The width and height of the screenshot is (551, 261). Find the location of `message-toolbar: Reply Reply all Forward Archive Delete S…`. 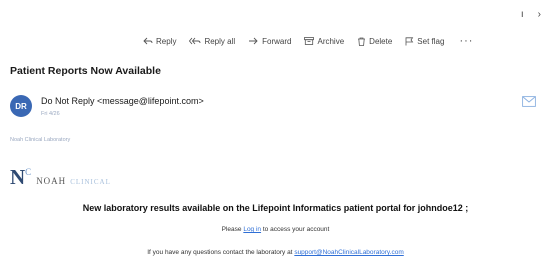

message-toolbar: Reply Reply all Forward Archive Delete S… is located at coordinates (343, 41).